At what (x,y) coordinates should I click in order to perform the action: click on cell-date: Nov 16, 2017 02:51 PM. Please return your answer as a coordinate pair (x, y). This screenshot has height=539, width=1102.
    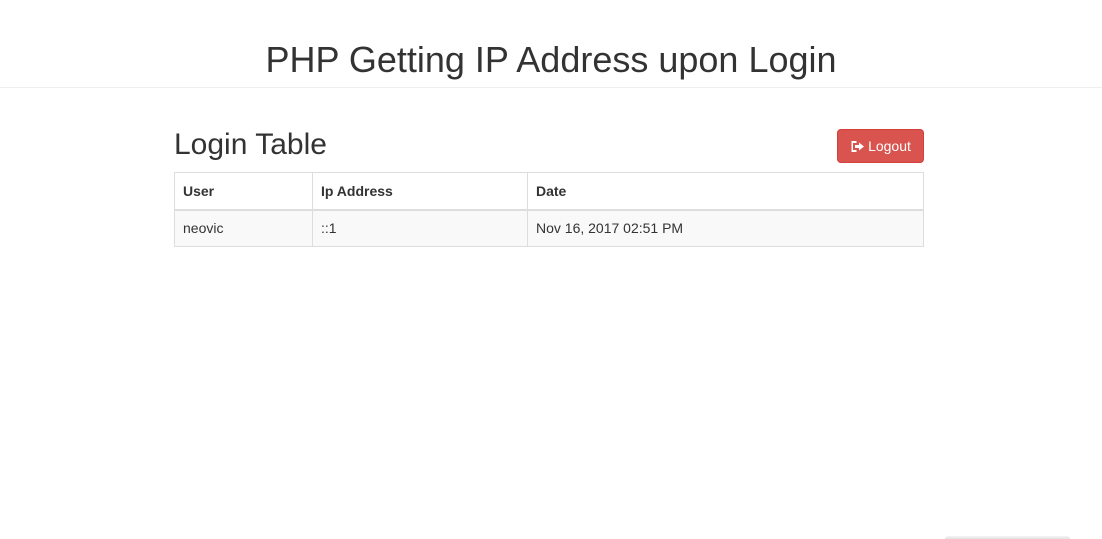
    Looking at the image, I should click on (725, 228).